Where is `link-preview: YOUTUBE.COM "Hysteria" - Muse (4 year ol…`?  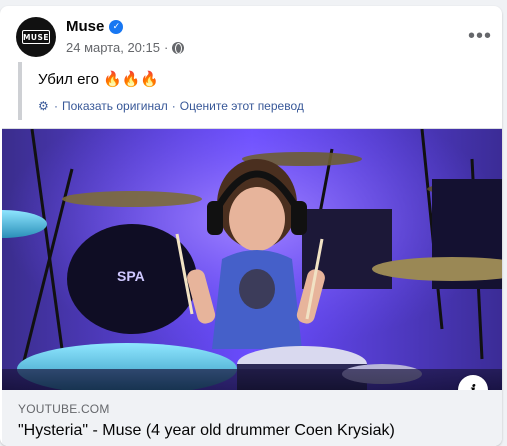 link-preview: YOUTUBE.COM "Hysteria" - Muse (4 year ol… is located at coordinates (252, 418).